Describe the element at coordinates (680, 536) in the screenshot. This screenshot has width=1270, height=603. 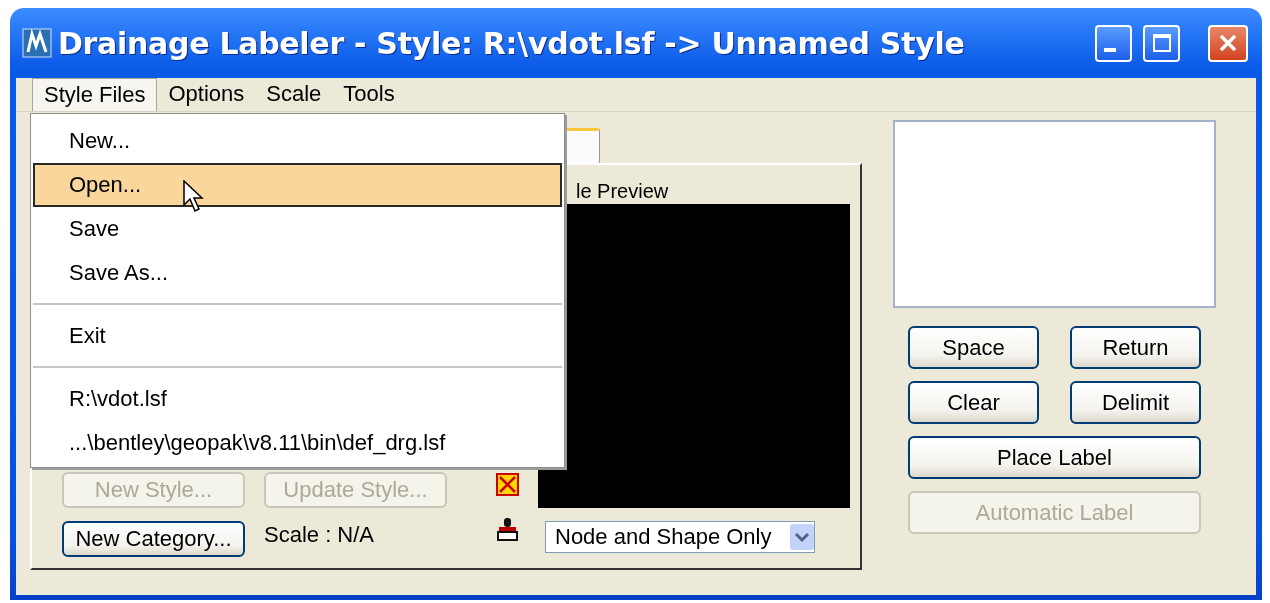
I see `preview-mode-dropdown: Node and Shape Only` at that location.